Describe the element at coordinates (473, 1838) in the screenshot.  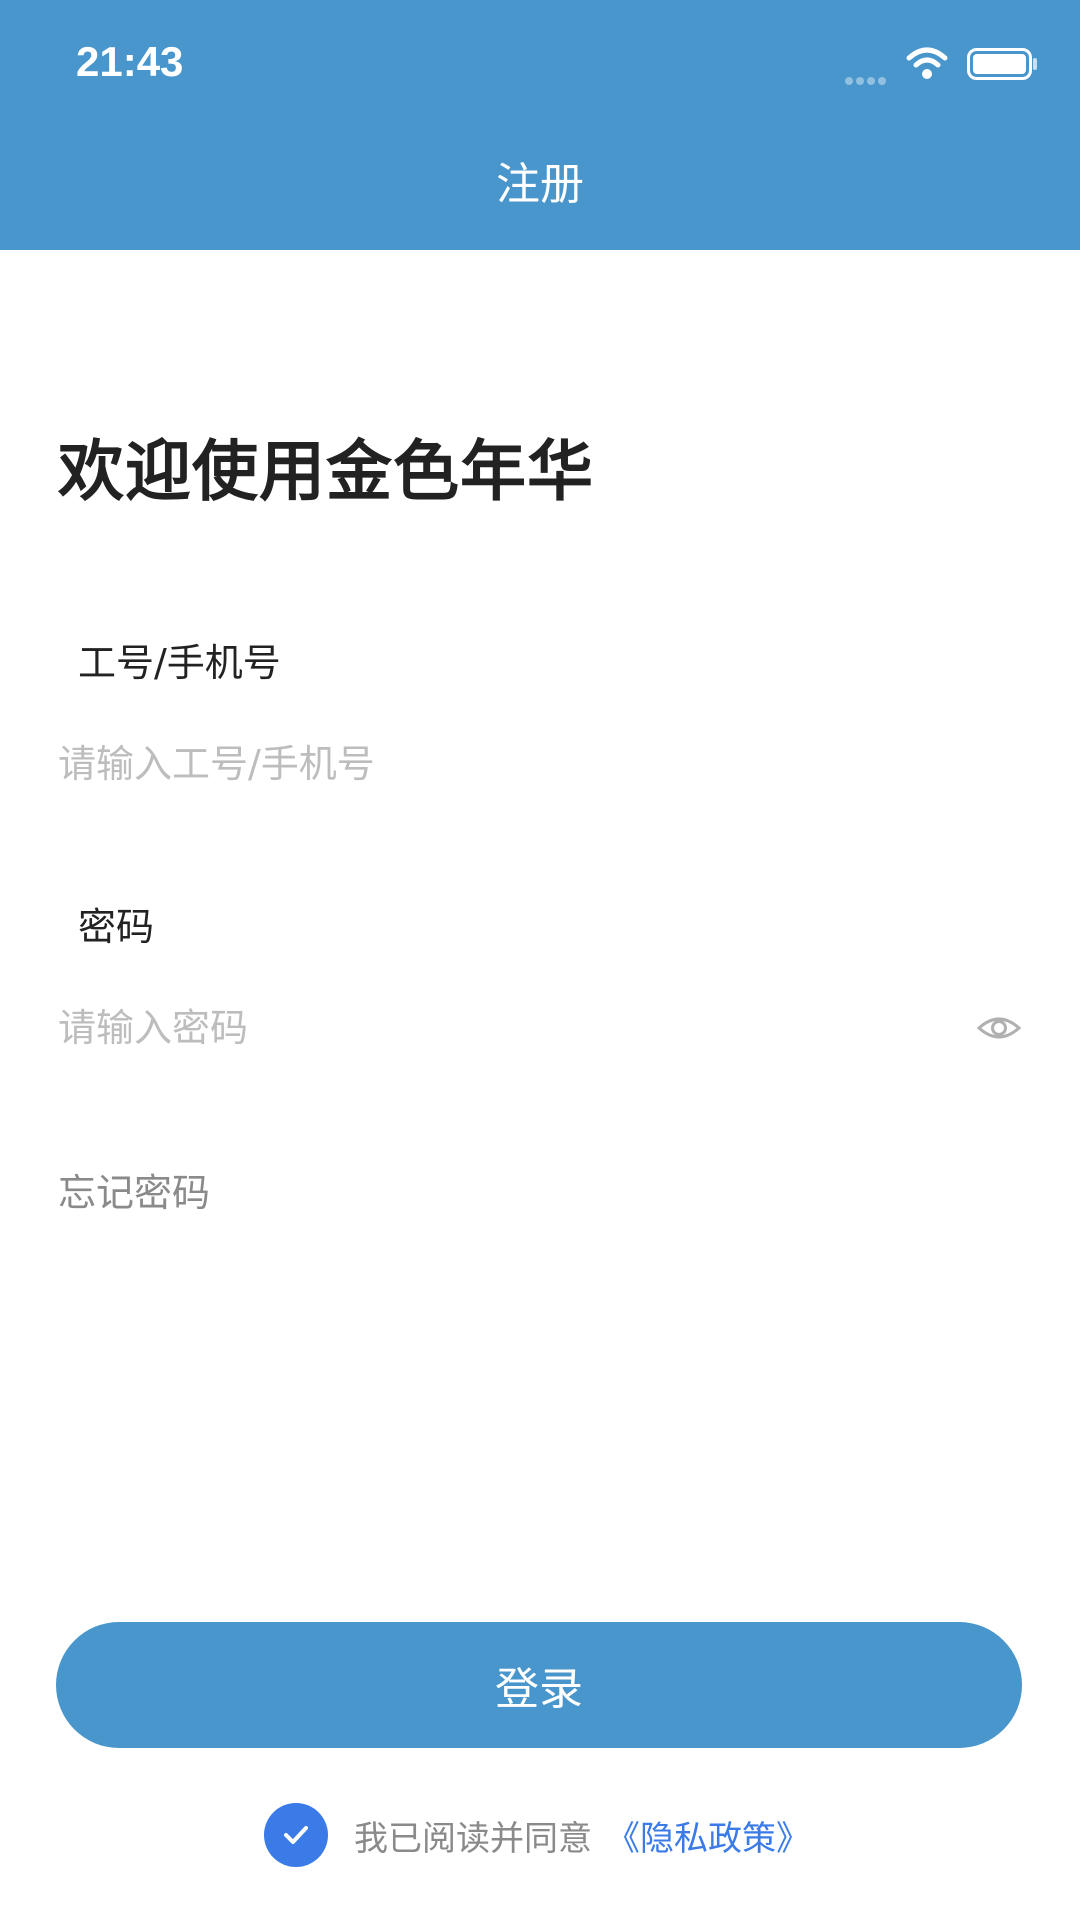
I see `agreement-text: 我已阅读并同意` at that location.